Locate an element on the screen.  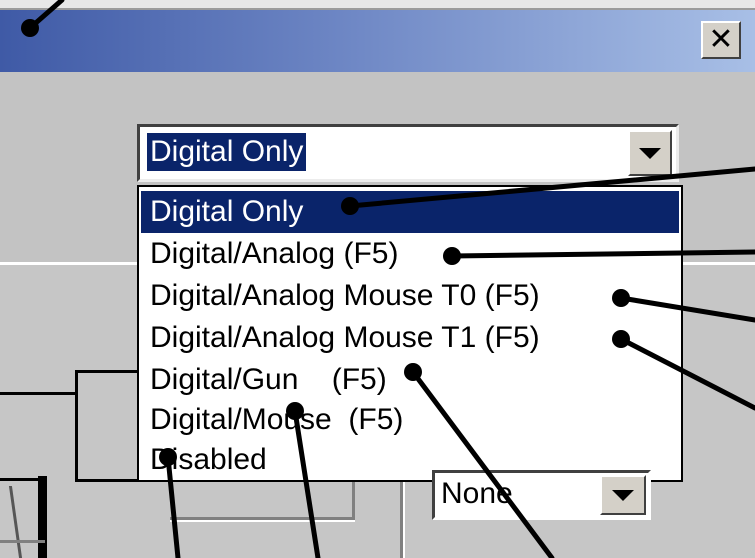
dropdown-option-digital-mouse: Digital/Mouse (F5) is located at coordinates (410, 420).